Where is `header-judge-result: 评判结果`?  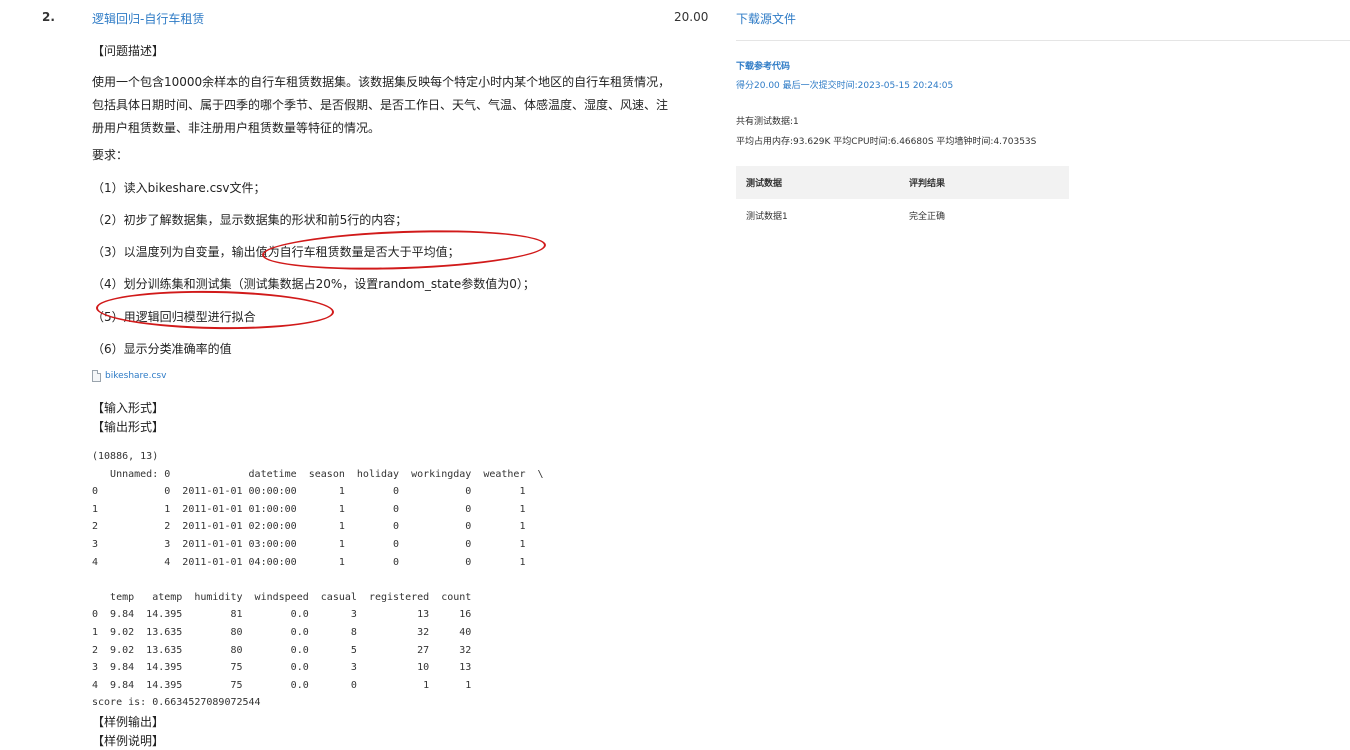
header-judge-result: 评判结果 is located at coordinates (927, 184).